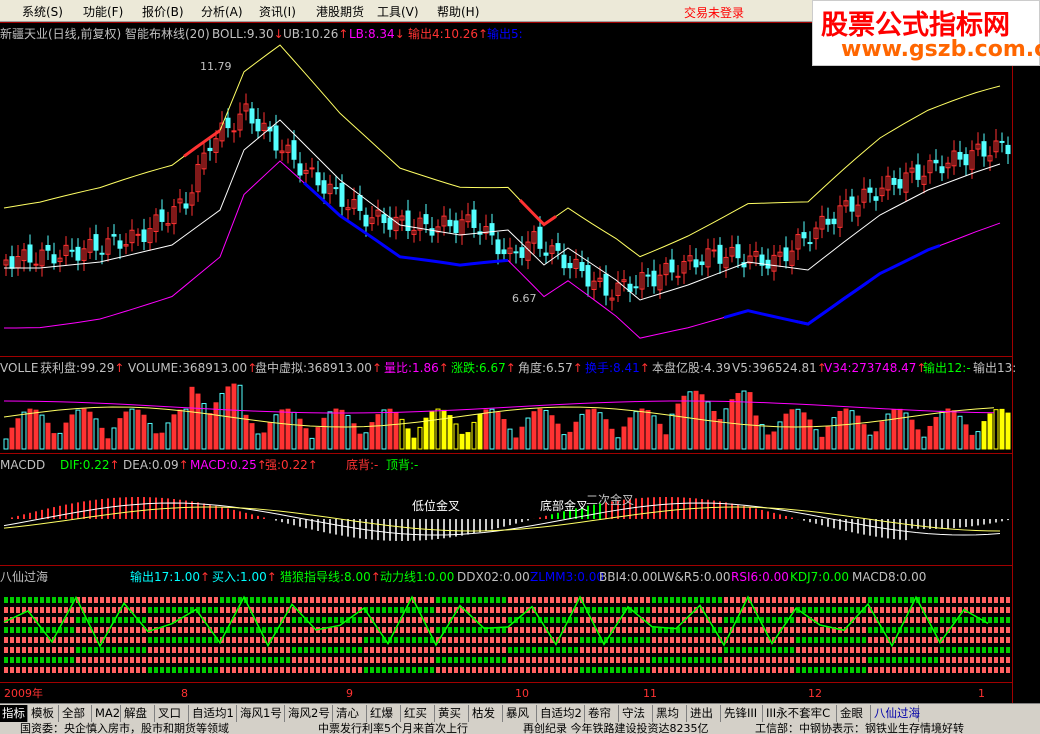 This screenshot has width=1040, height=734. What do you see at coordinates (742, 713) in the screenshot?
I see `tab-20: 先锋III` at bounding box center [742, 713].